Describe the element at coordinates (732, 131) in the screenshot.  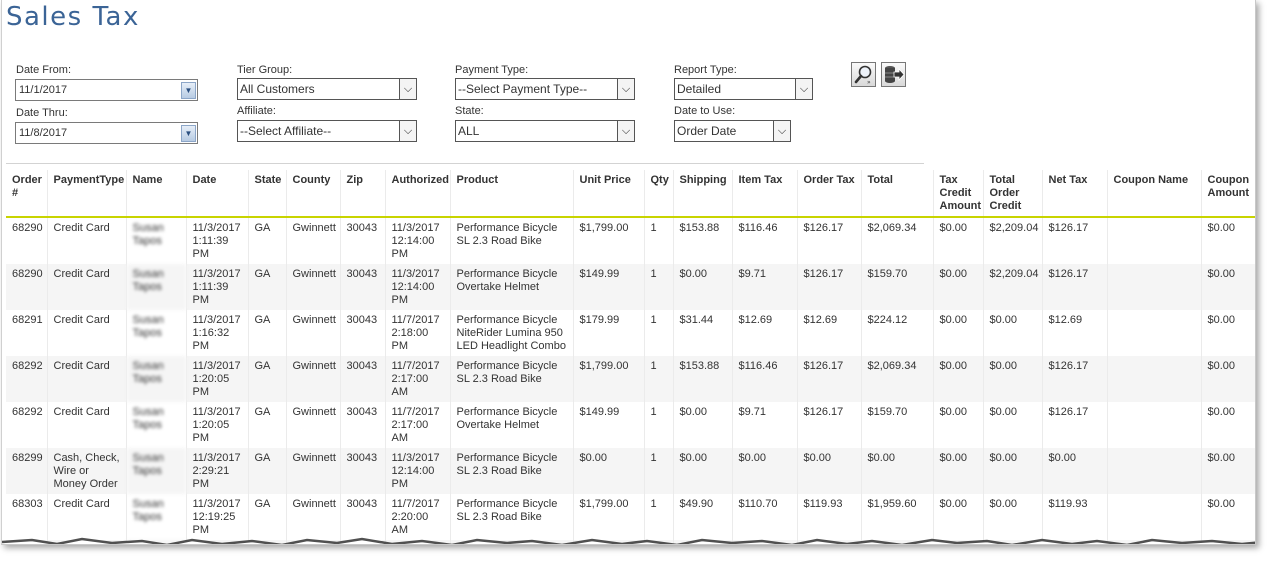
I see `date-to-use-select: Order Date ⌵` at that location.